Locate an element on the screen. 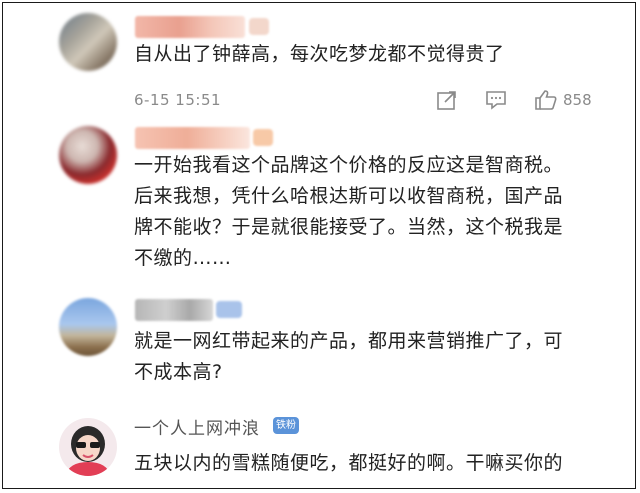 The image size is (640, 493). thumbs-up-icon is located at coordinates (546, 102).